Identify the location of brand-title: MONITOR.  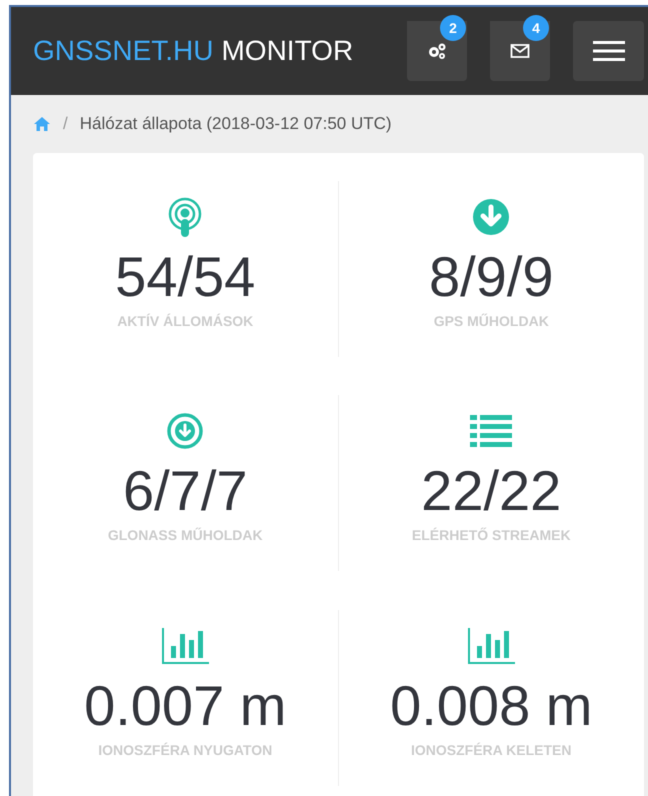
(287, 51).